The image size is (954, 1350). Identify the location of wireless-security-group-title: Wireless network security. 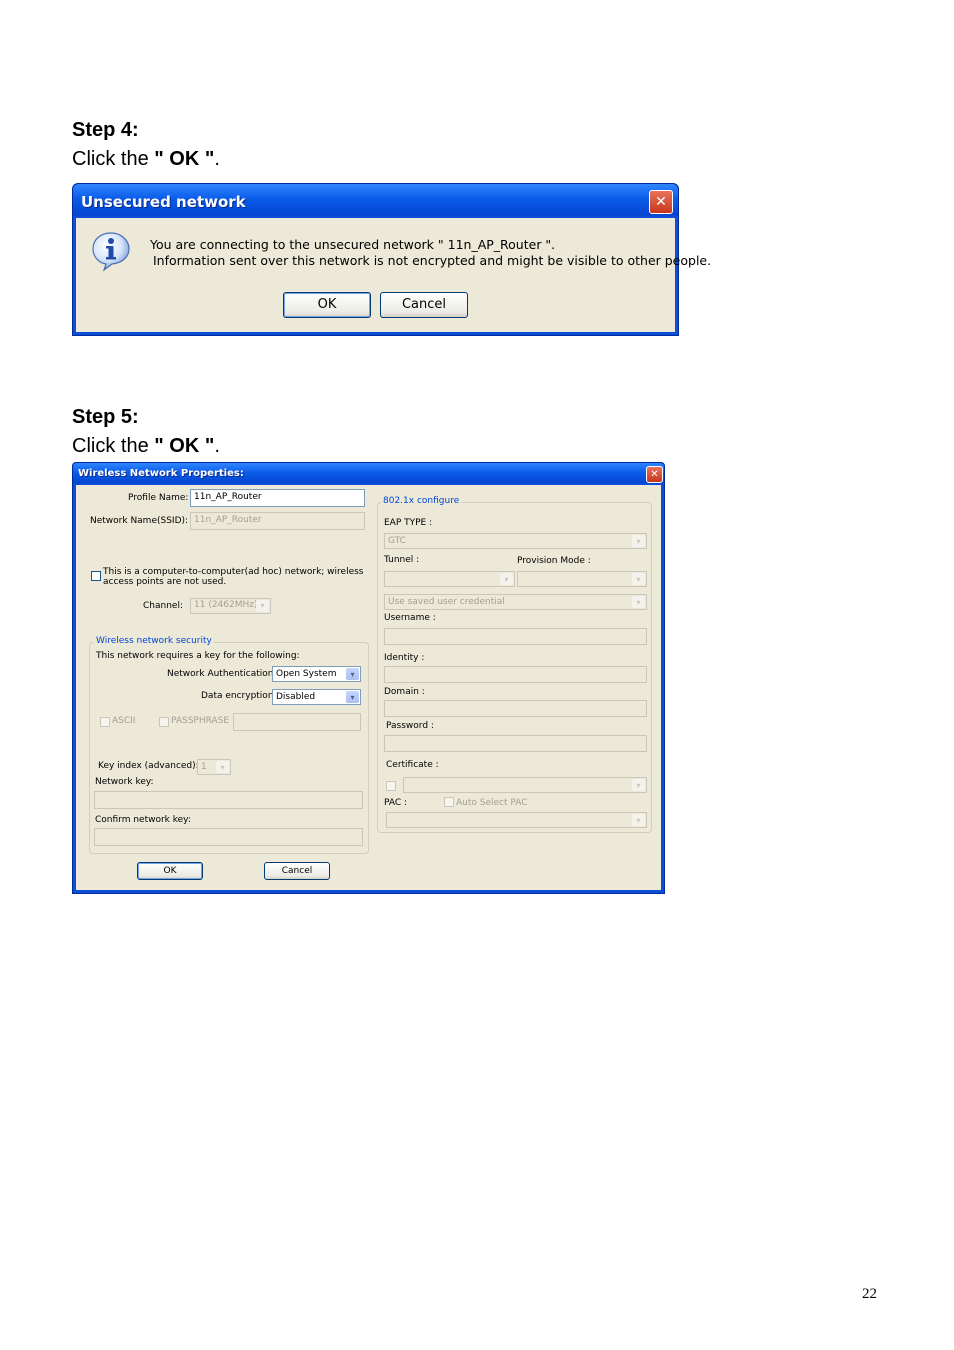
(154, 641).